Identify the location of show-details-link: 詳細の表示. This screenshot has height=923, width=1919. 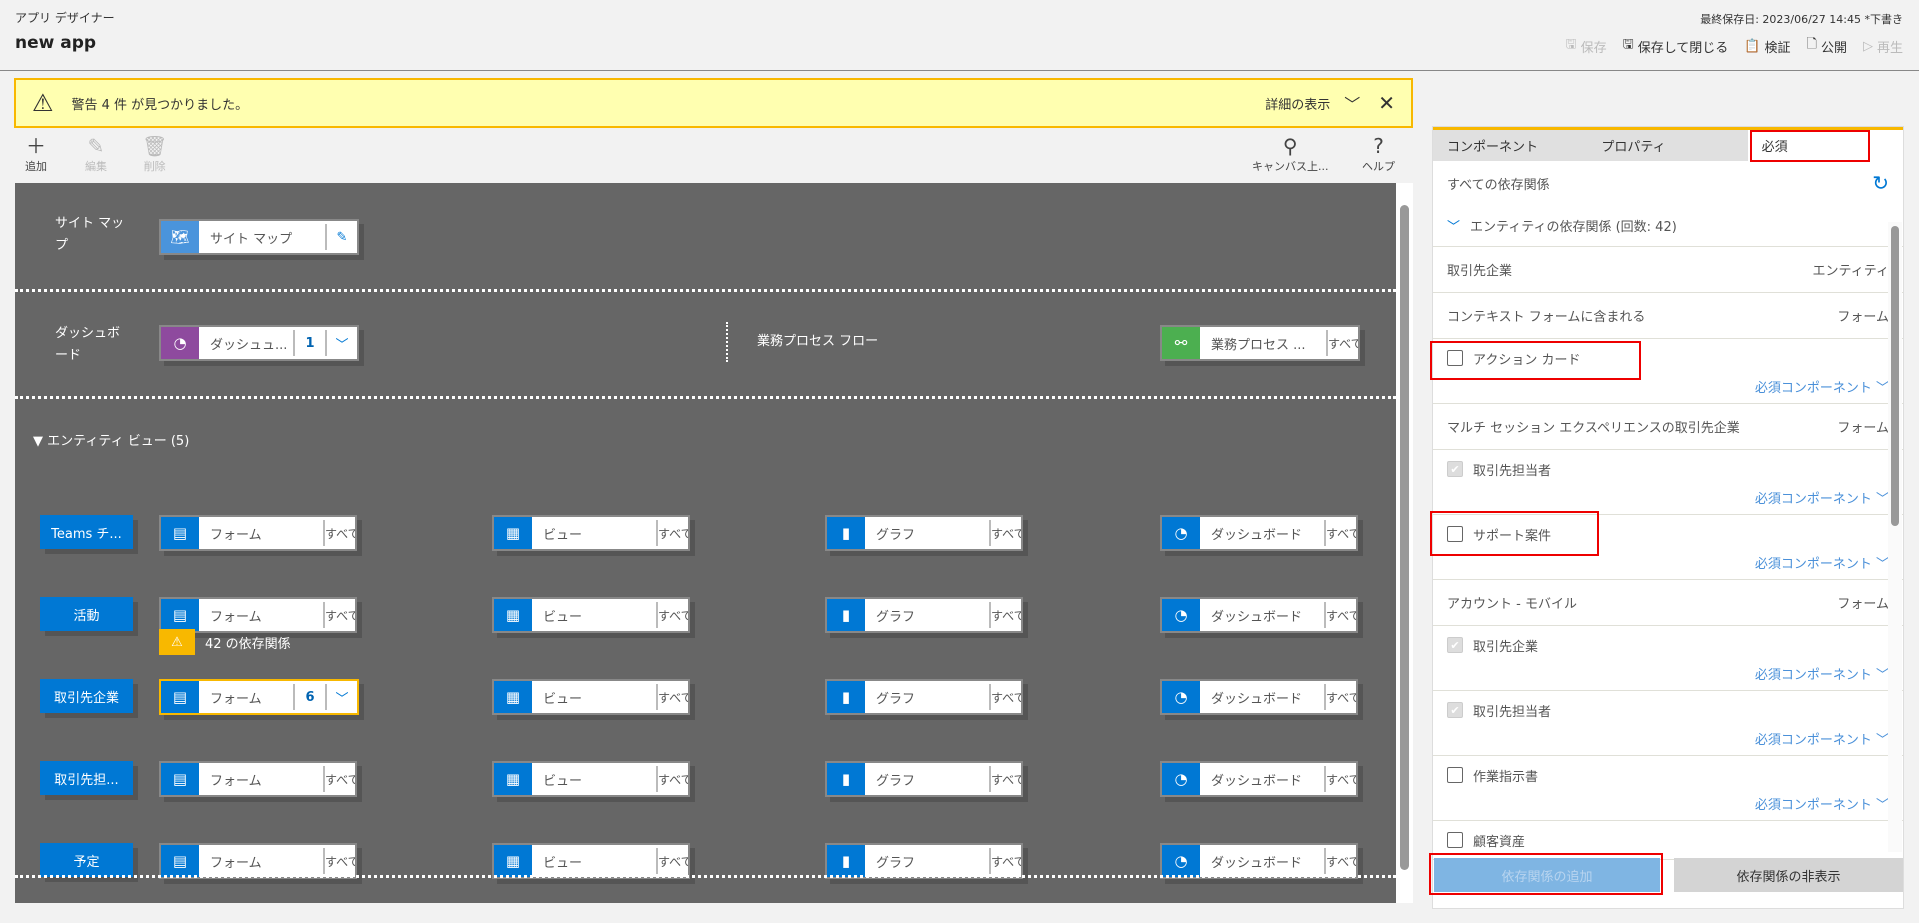
(1297, 103).